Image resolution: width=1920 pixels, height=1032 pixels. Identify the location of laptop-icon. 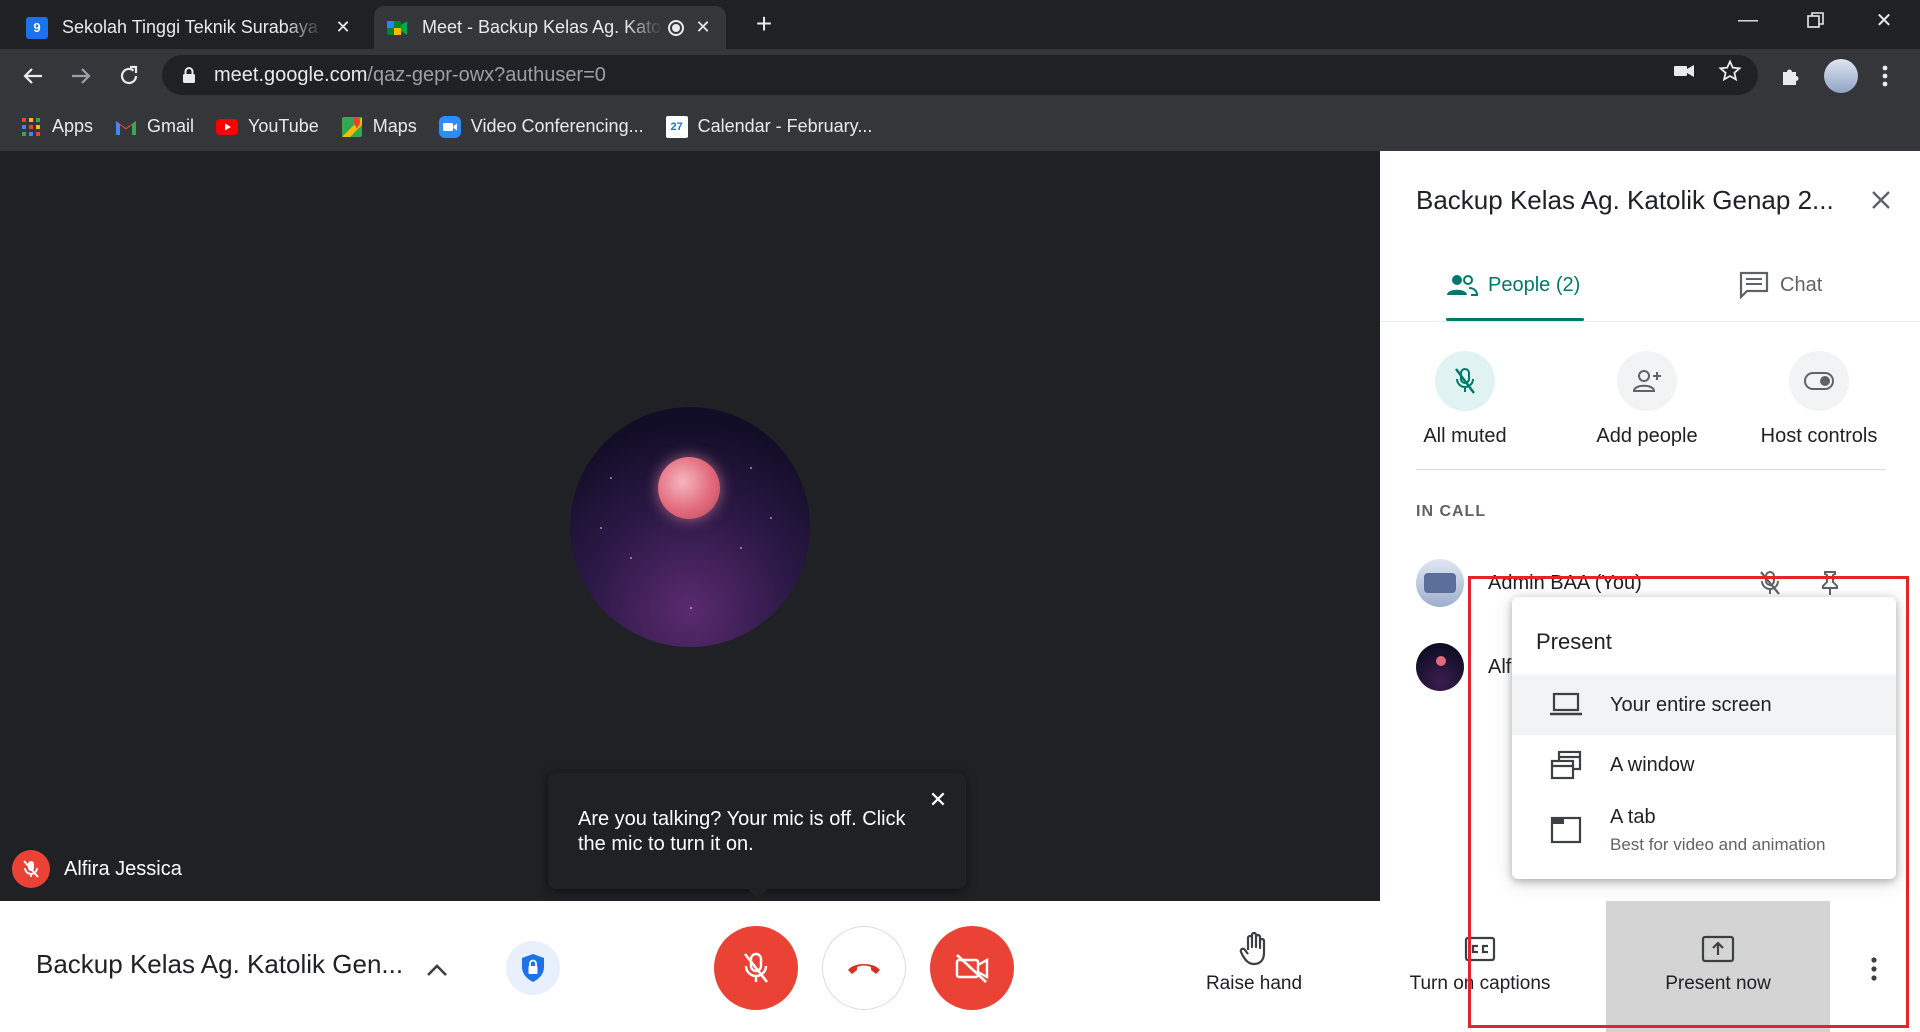
(1566, 705).